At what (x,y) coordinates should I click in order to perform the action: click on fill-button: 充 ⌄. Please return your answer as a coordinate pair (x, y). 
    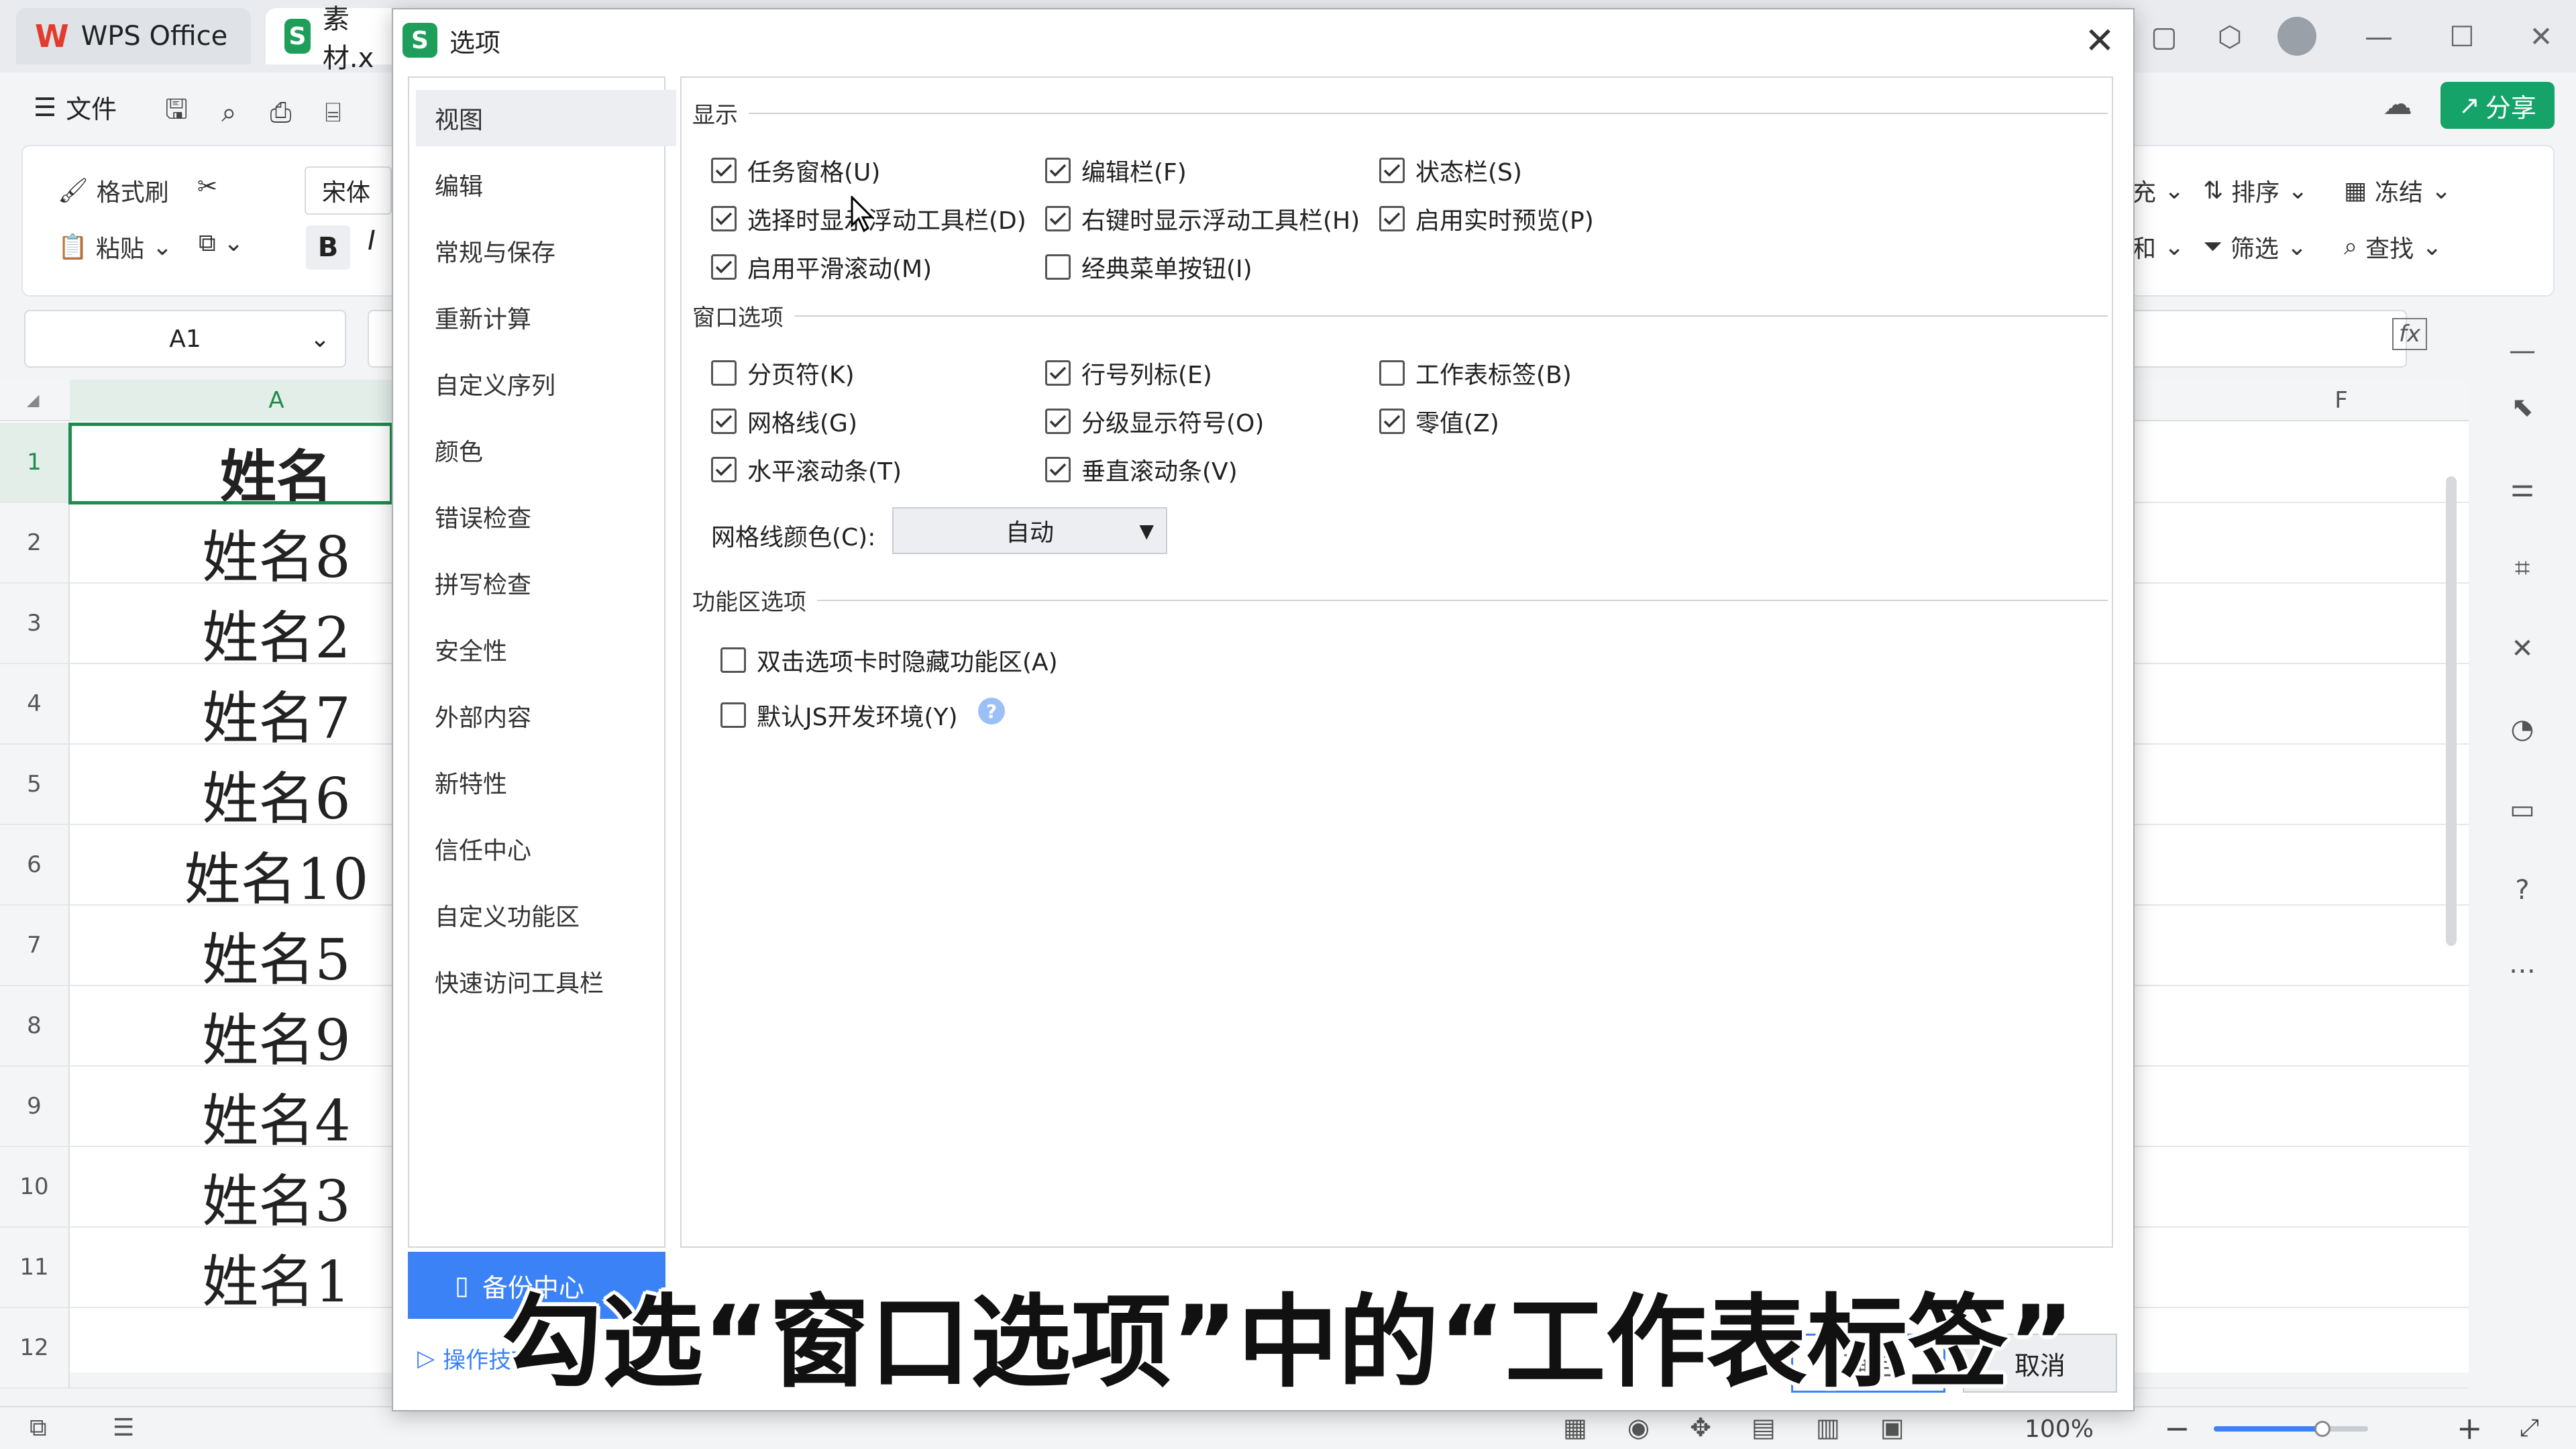
    Looking at the image, I should click on (2158, 190).